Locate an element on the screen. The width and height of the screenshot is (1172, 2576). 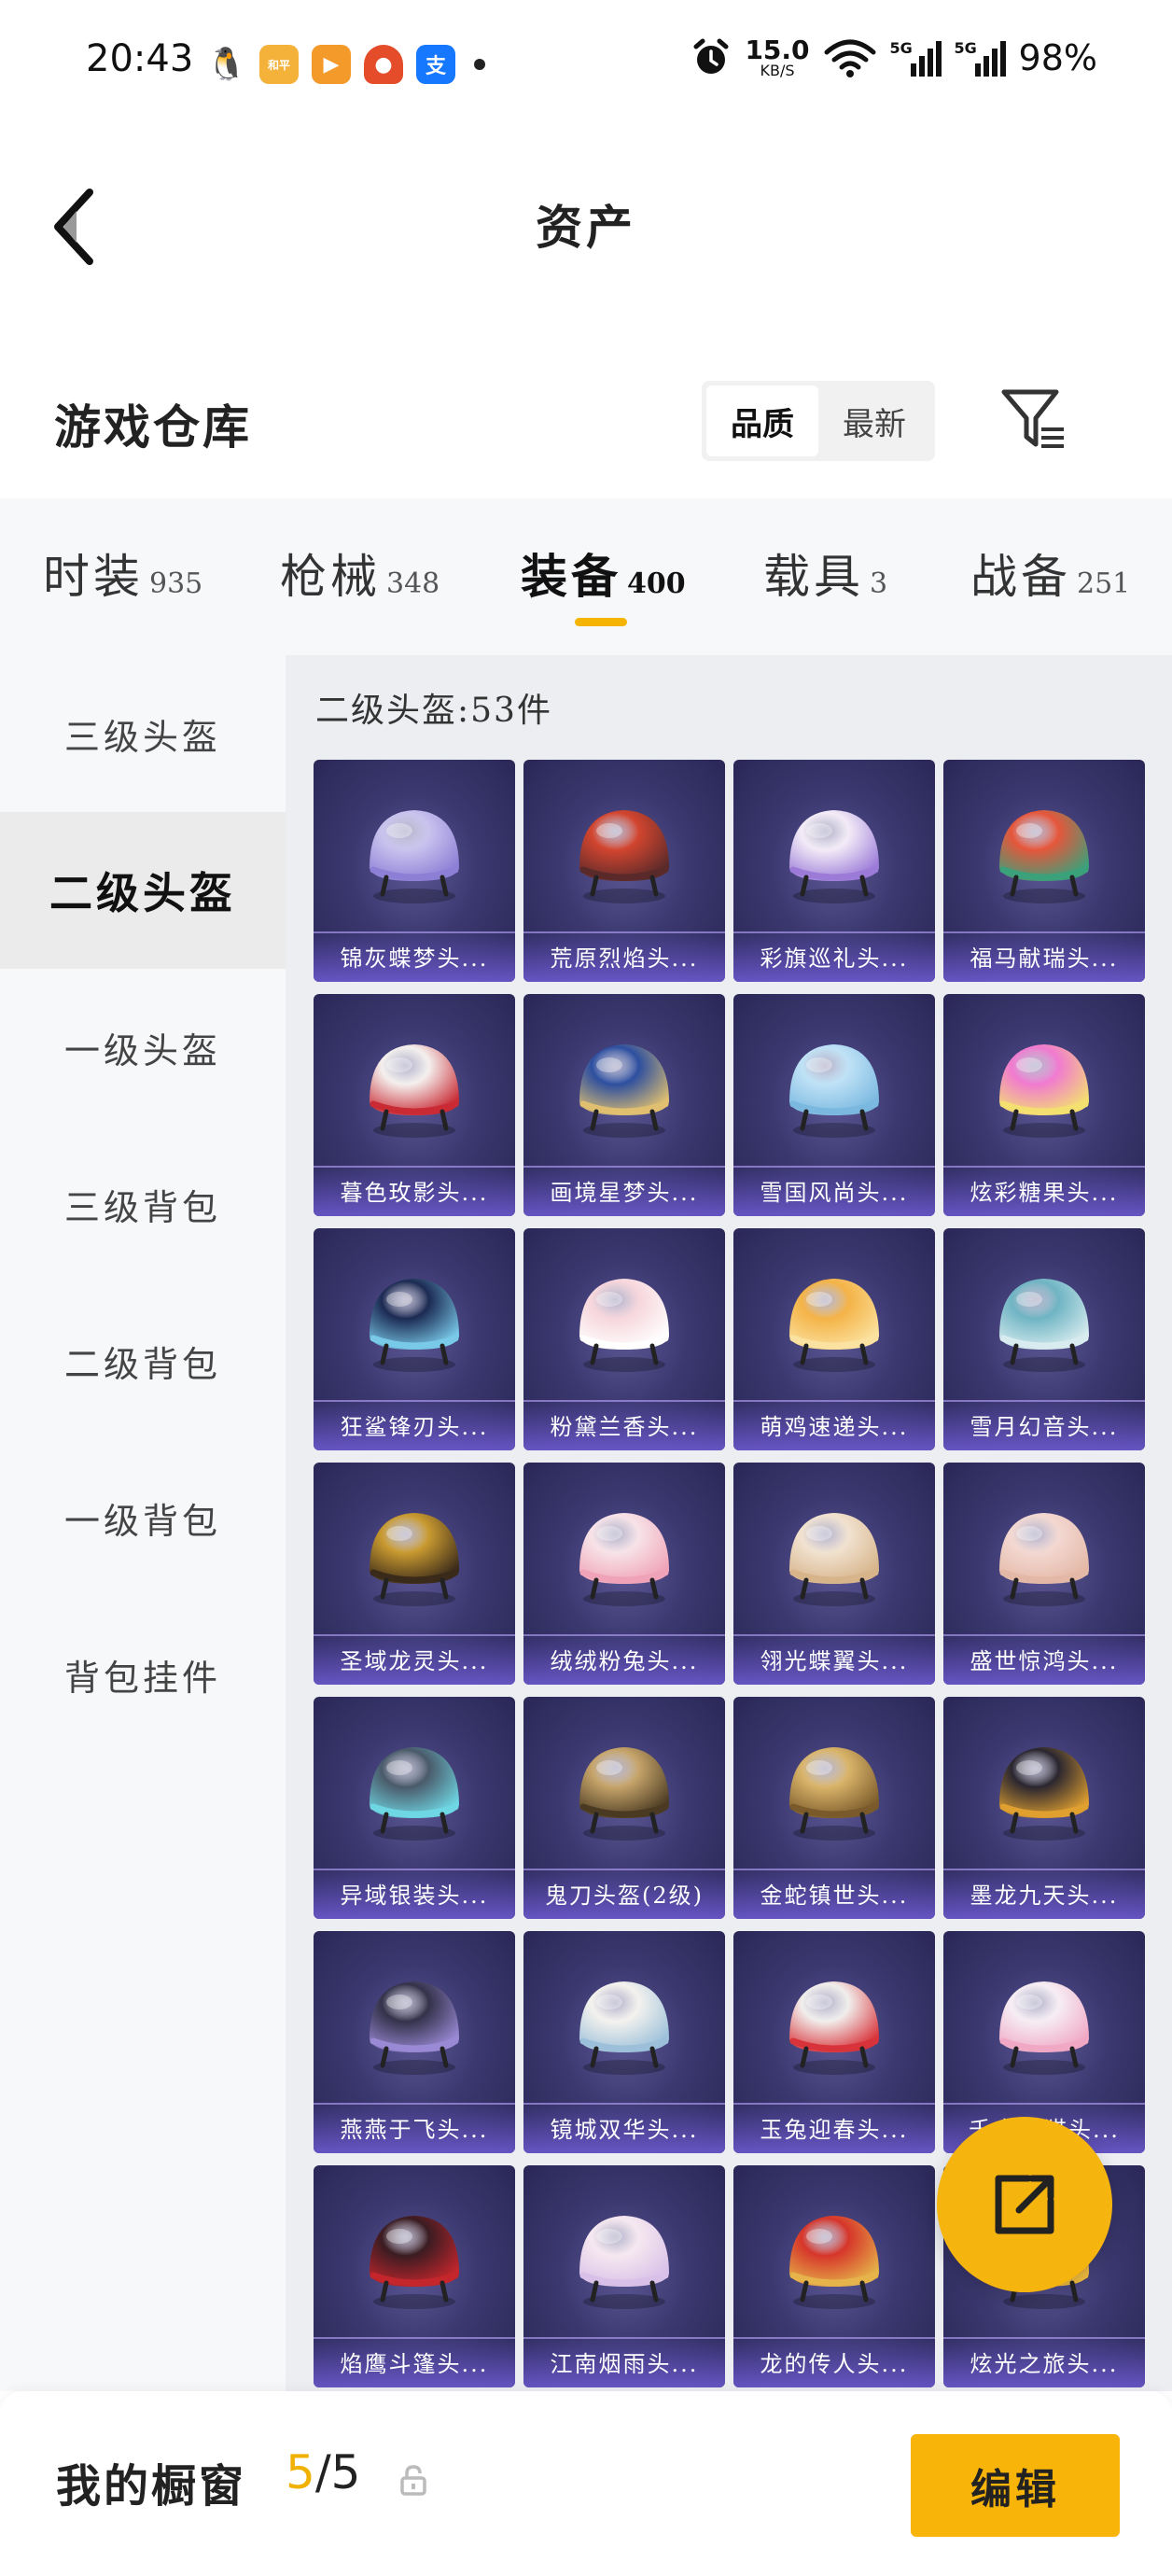
signal-2-label: 5G is located at coordinates (965, 48).